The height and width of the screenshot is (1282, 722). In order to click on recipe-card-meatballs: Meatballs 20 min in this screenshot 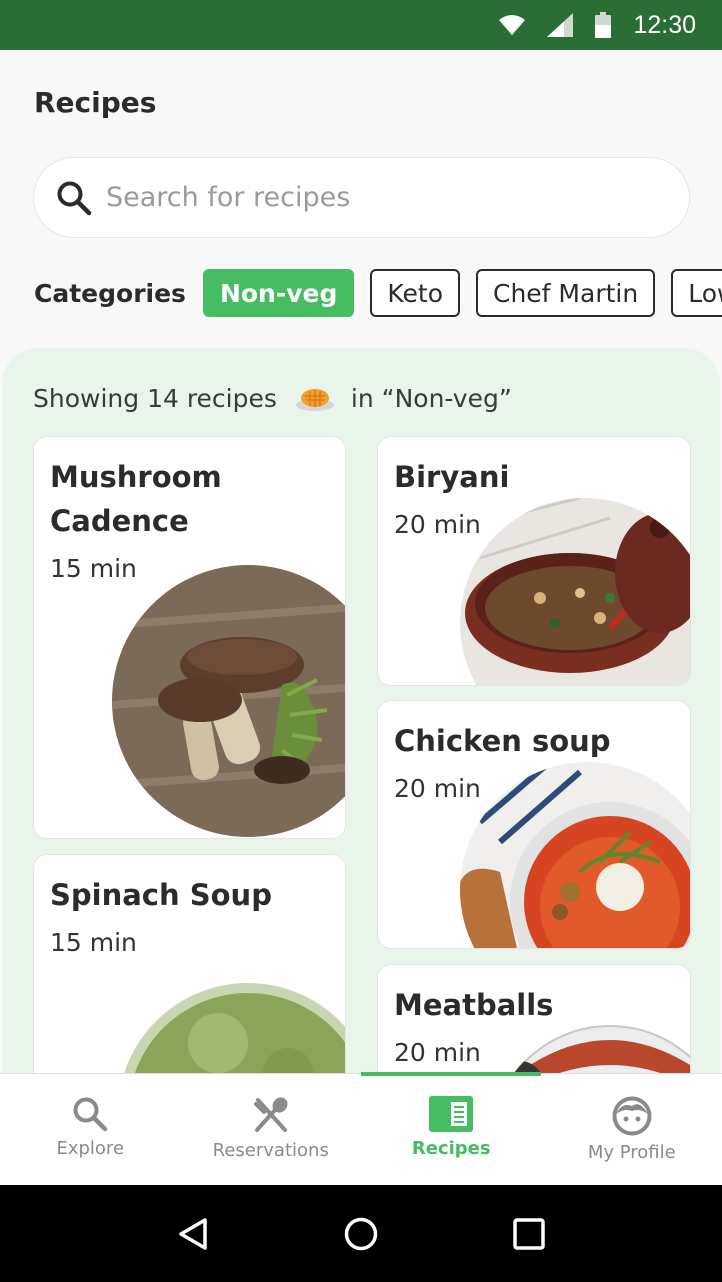, I will do `click(534, 1026)`.